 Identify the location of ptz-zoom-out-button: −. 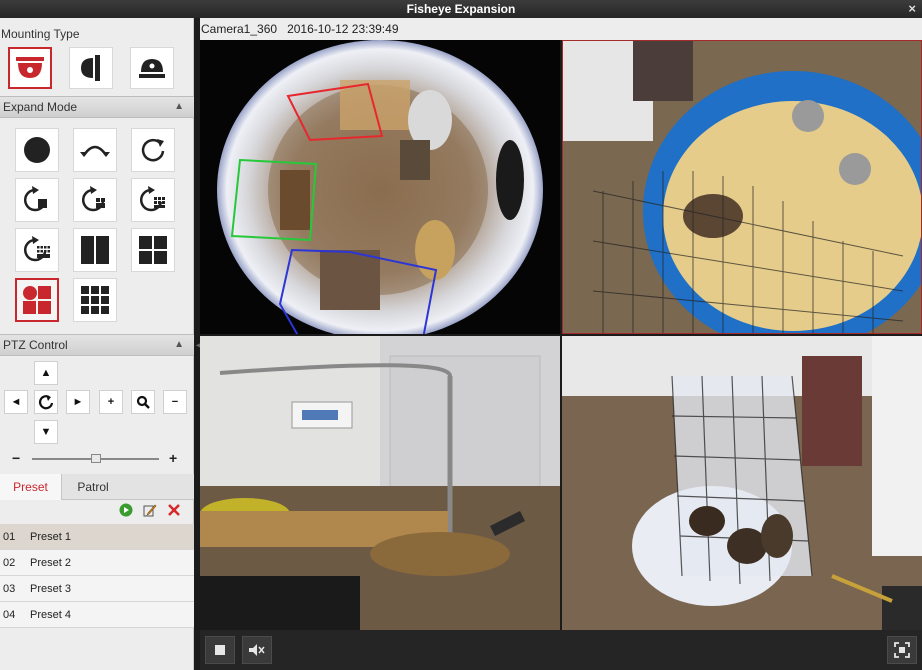
(175, 402).